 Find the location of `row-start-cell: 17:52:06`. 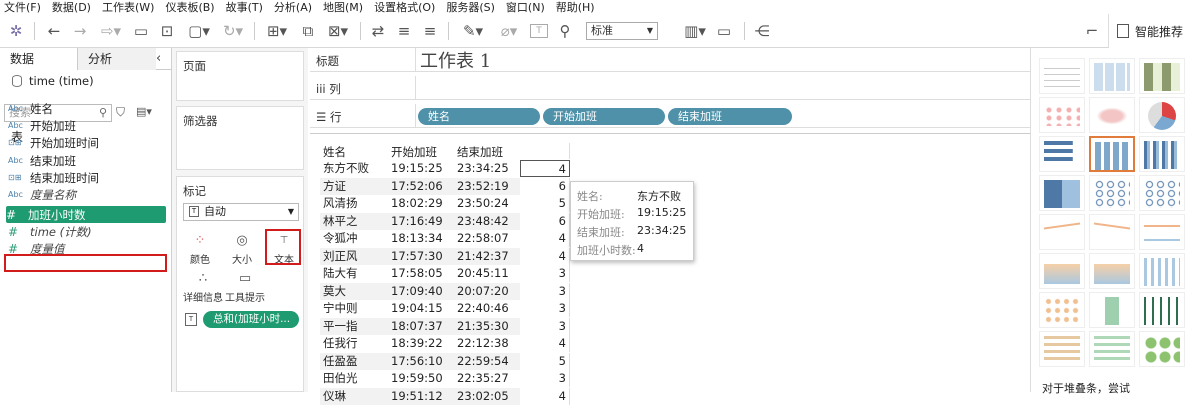

row-start-cell: 17:52:06 is located at coordinates (417, 186).